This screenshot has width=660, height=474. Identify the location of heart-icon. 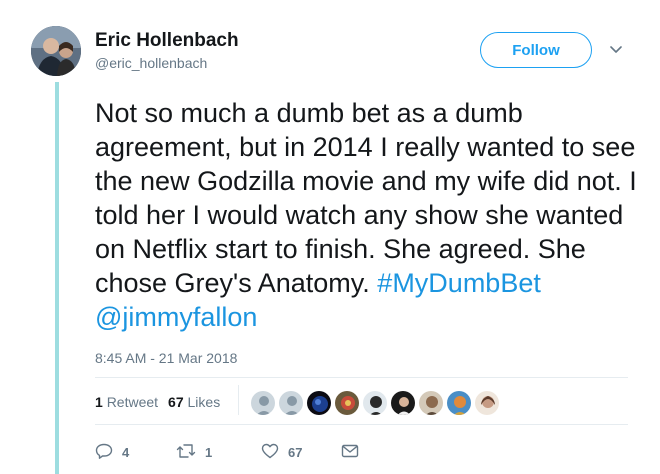
(270, 452).